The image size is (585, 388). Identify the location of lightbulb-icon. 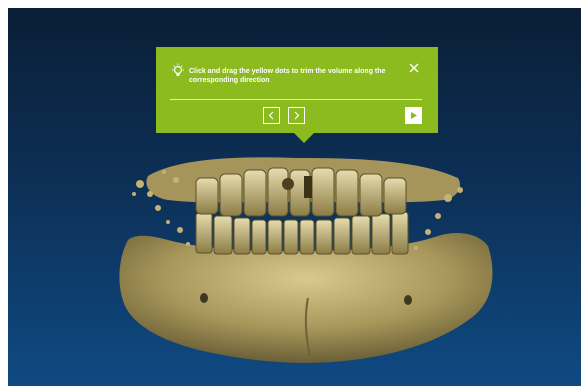
(178, 69).